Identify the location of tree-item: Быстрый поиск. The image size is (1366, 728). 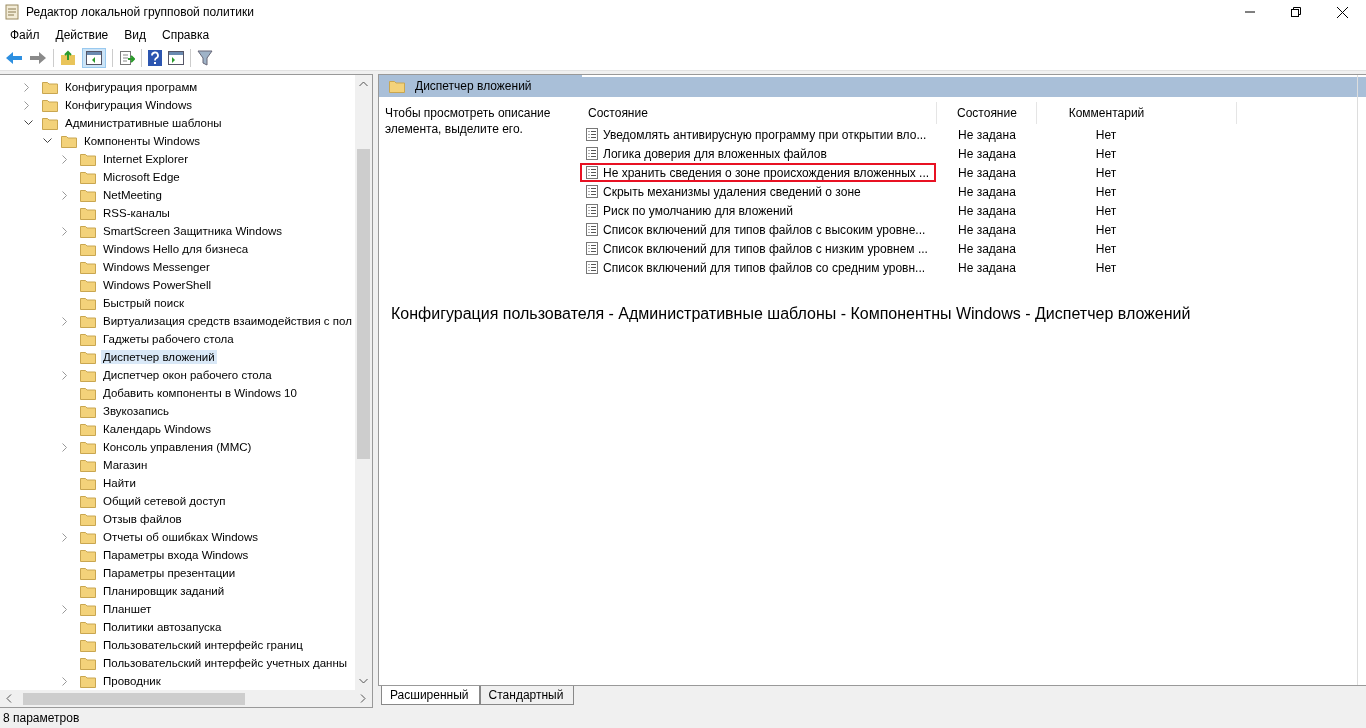
(143, 303).